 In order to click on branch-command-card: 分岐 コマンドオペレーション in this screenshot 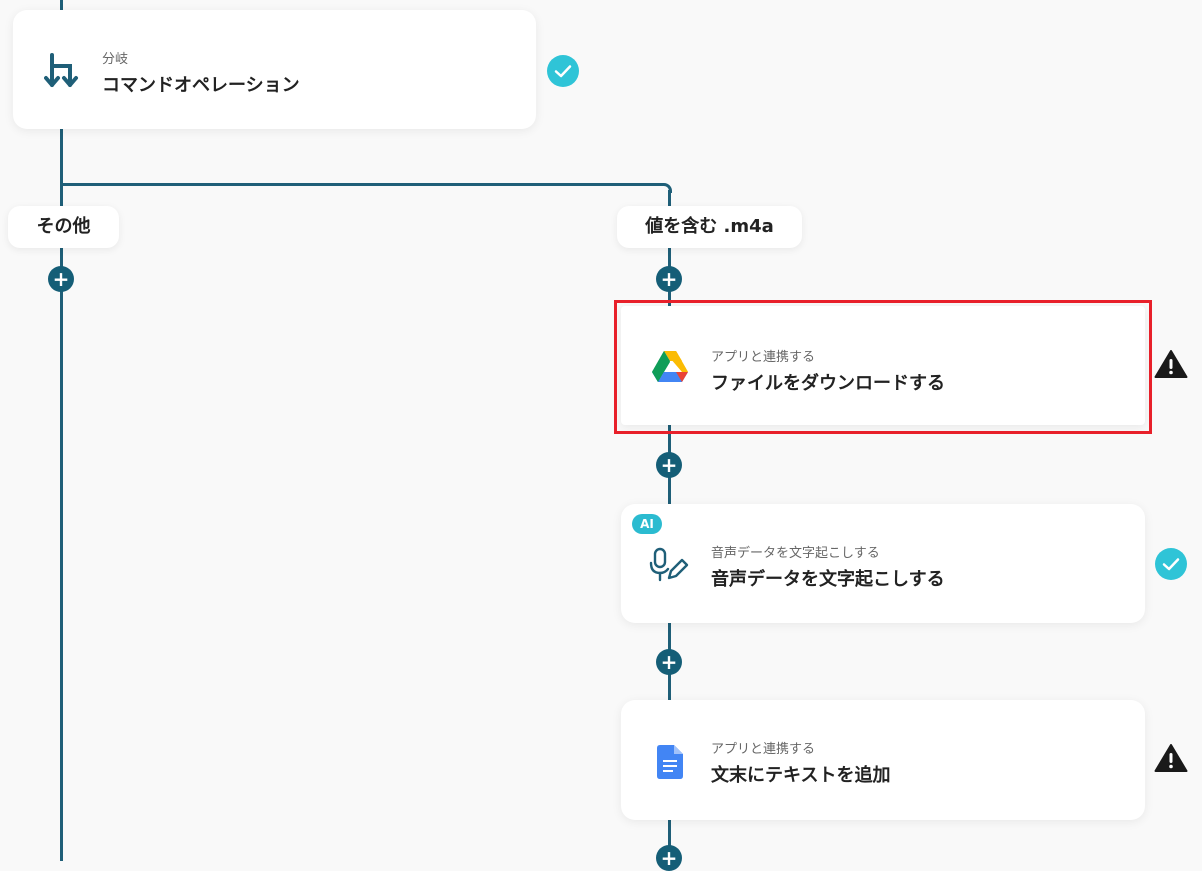, I will do `click(274, 69)`.